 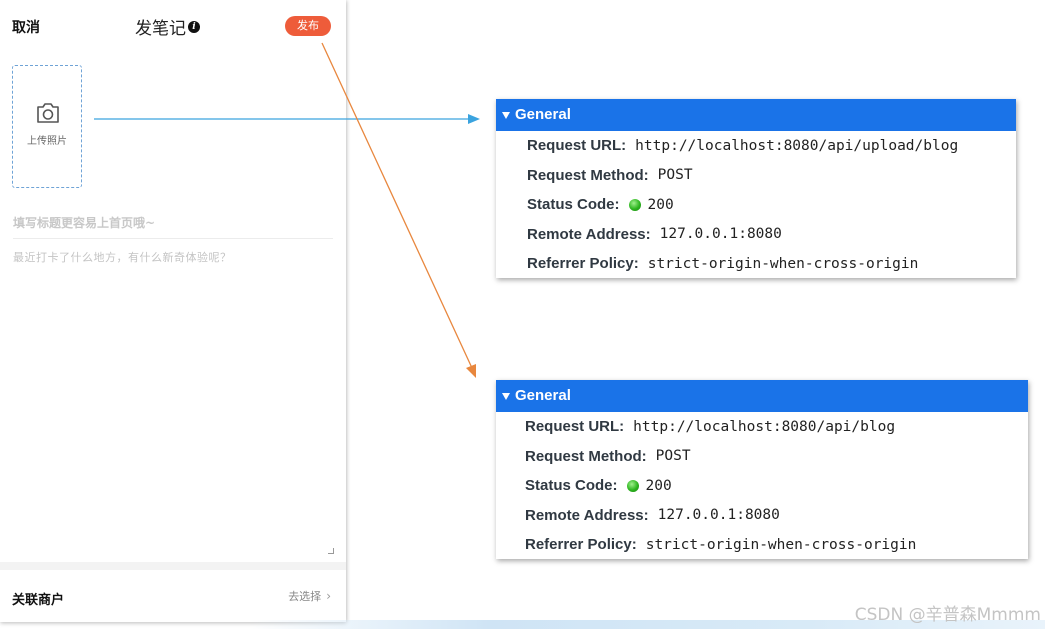 I want to click on title-input: 填写标题更容易上首页哦~, so click(x=173, y=225).